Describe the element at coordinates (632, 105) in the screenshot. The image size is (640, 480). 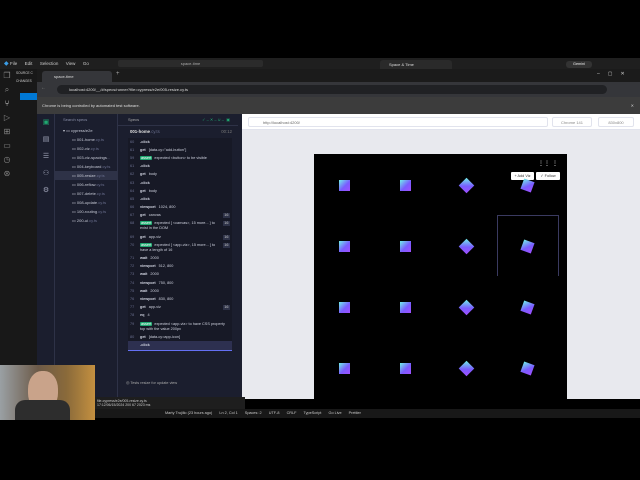
I see `close-icon: ✕` at that location.